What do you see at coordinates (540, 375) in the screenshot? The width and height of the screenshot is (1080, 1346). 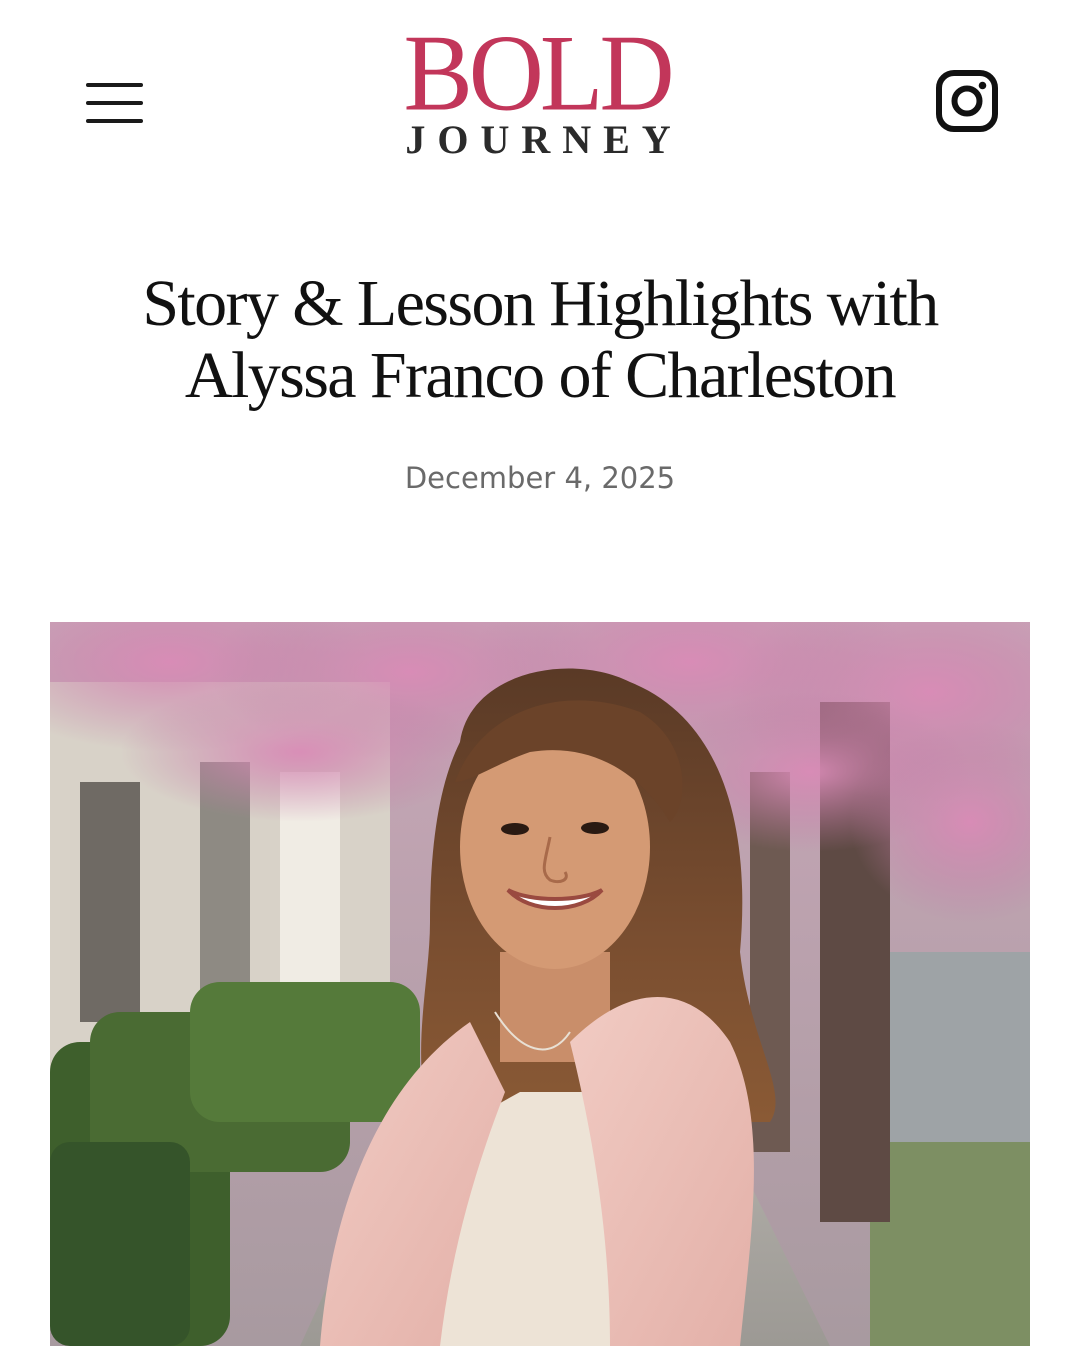 I see `article-title-line-2: Alyssa Franco of Charleston` at bounding box center [540, 375].